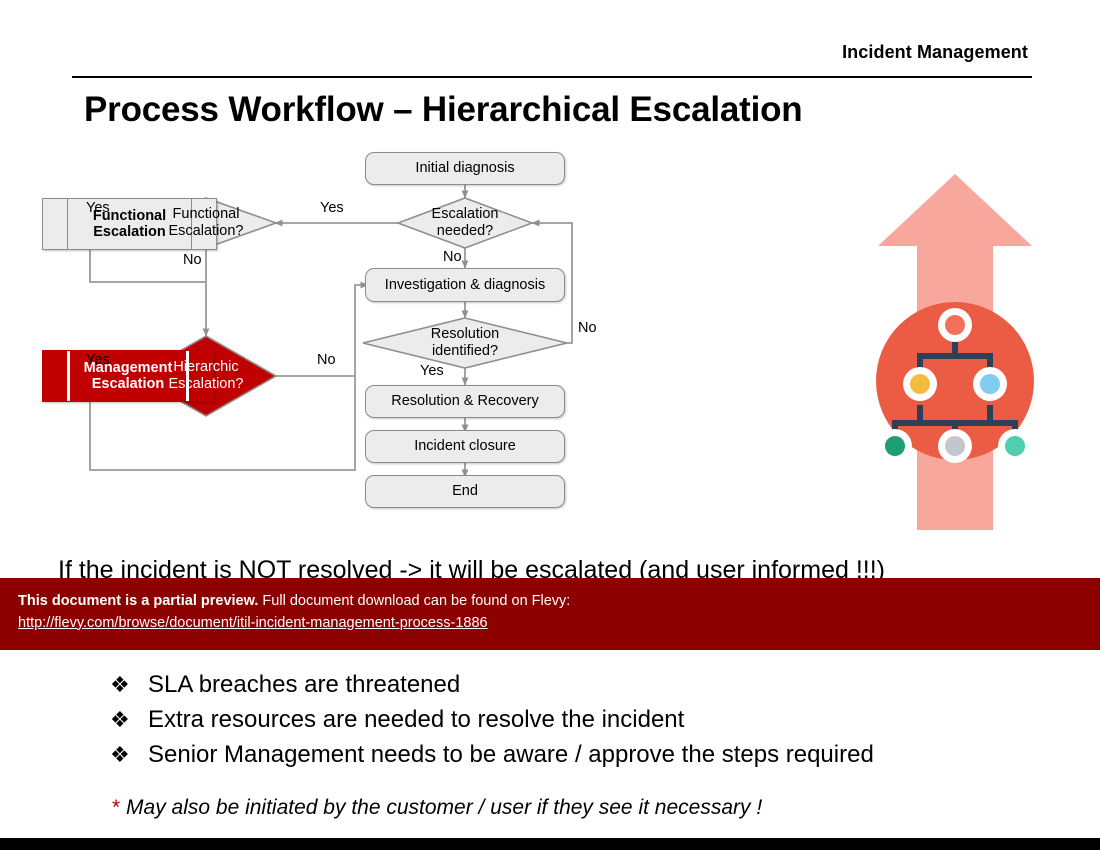 This screenshot has height=850, width=1100. What do you see at coordinates (129, 232) in the screenshot?
I see `node-functional-escalation-line2: Escalation` at bounding box center [129, 232].